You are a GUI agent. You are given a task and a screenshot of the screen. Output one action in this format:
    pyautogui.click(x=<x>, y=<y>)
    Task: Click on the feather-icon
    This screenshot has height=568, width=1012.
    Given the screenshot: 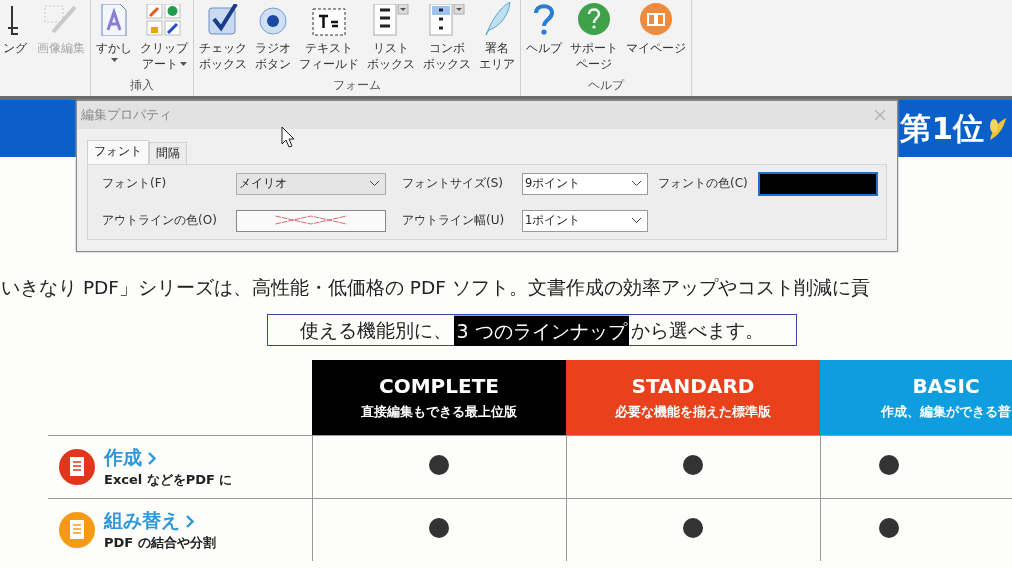 What is the action you would take?
    pyautogui.click(x=497, y=19)
    